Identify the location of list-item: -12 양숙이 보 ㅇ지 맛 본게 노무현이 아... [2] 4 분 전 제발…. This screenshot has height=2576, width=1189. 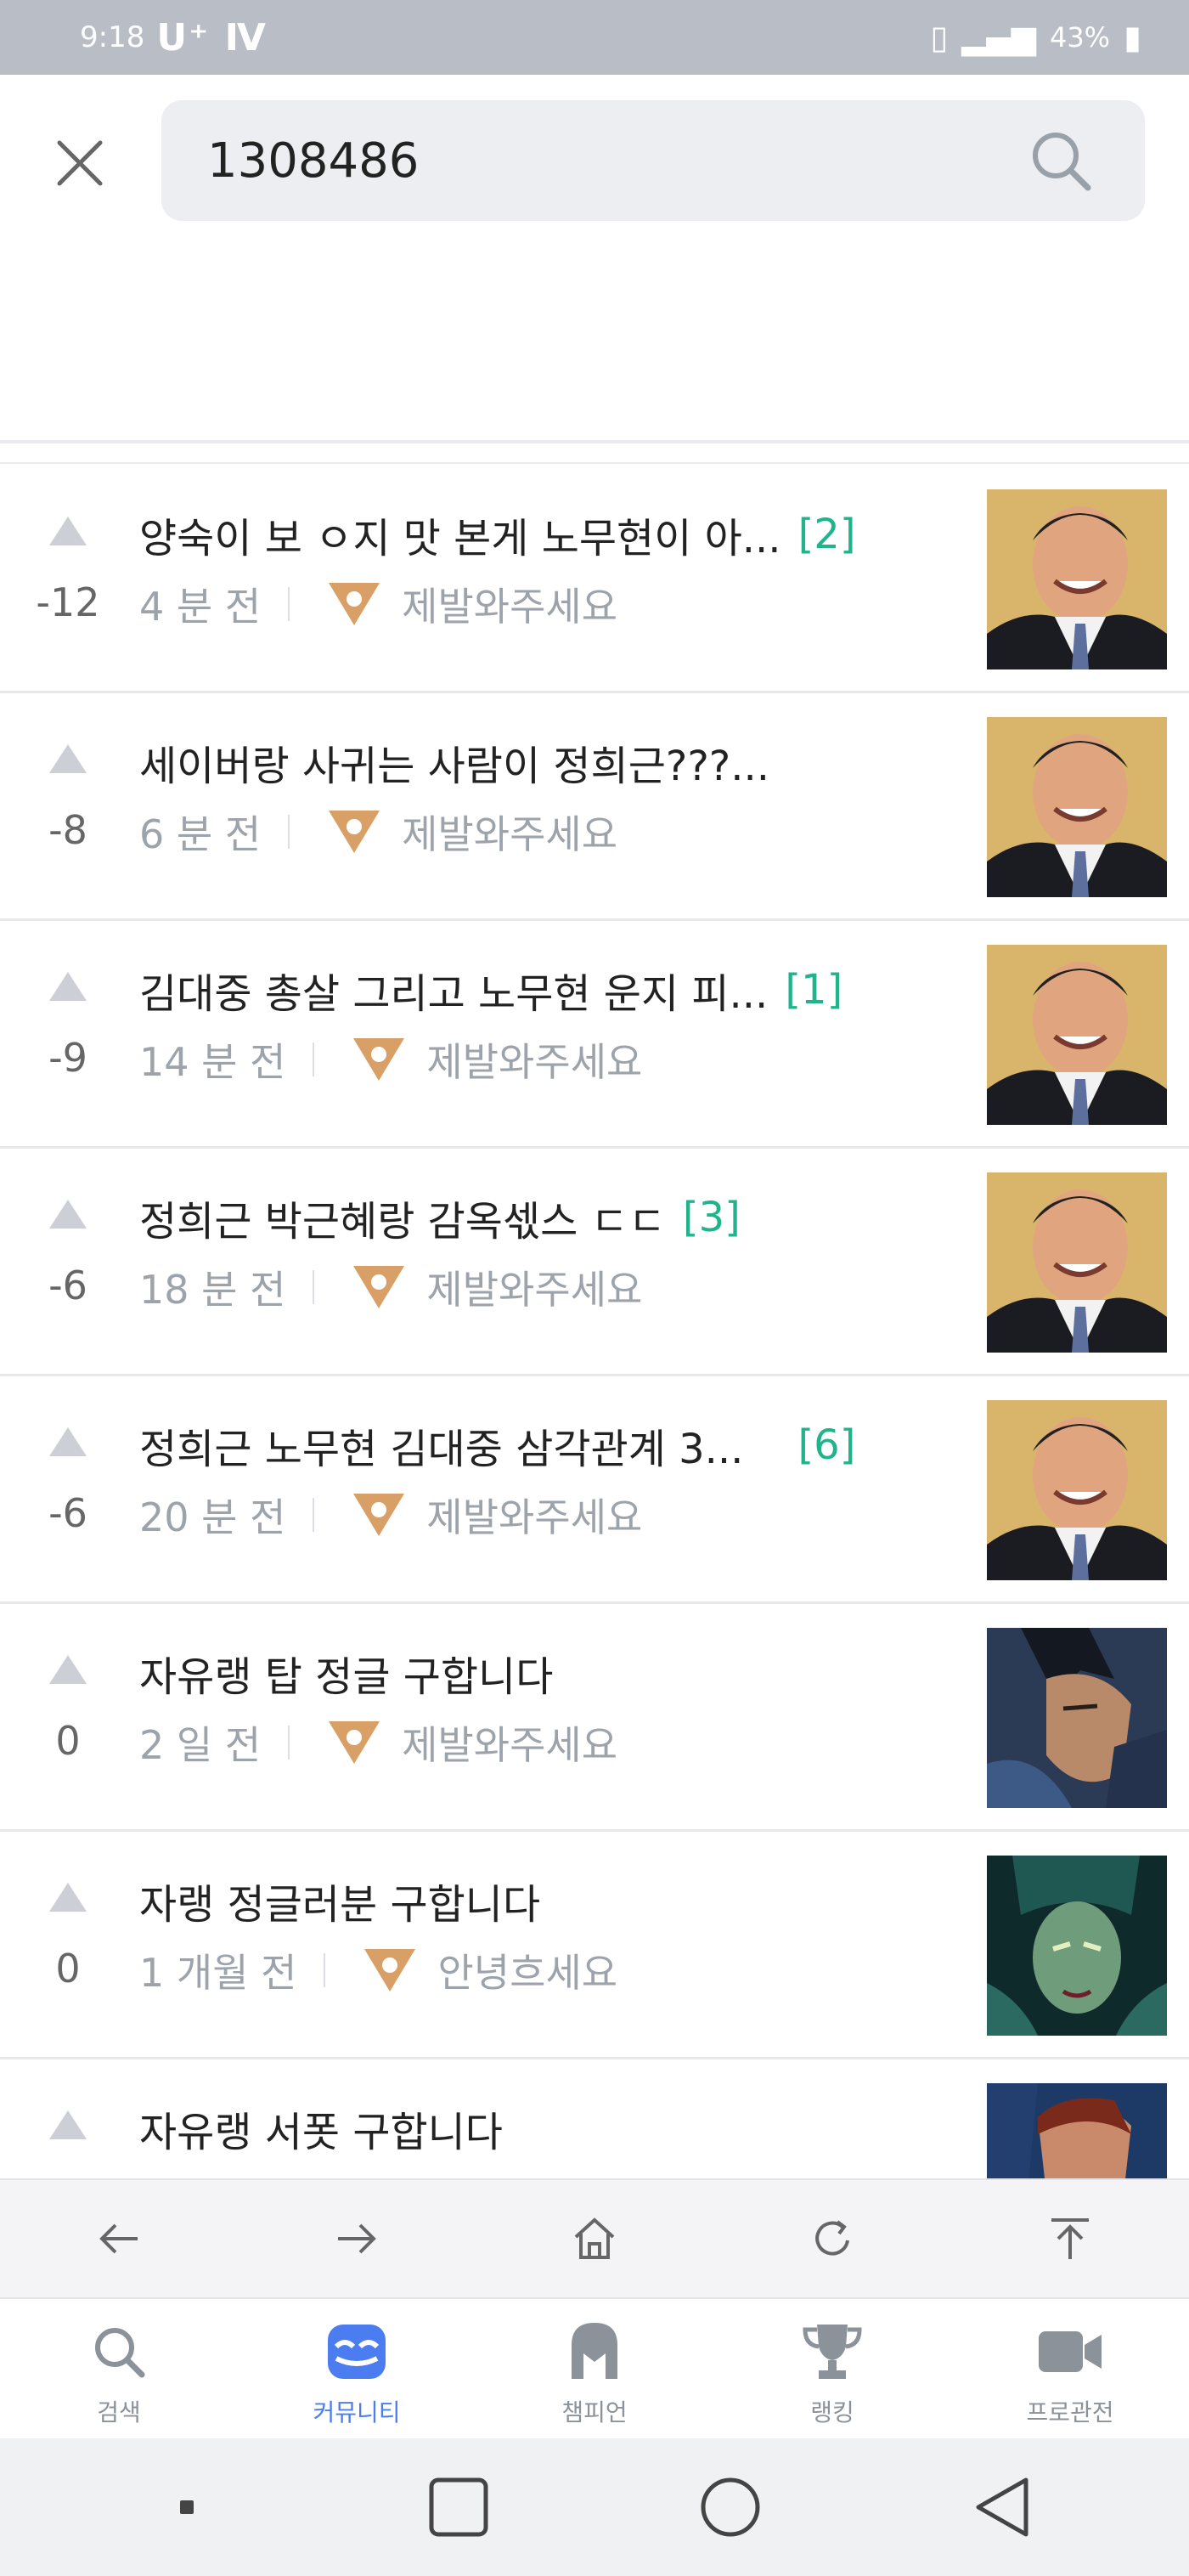
(594, 580).